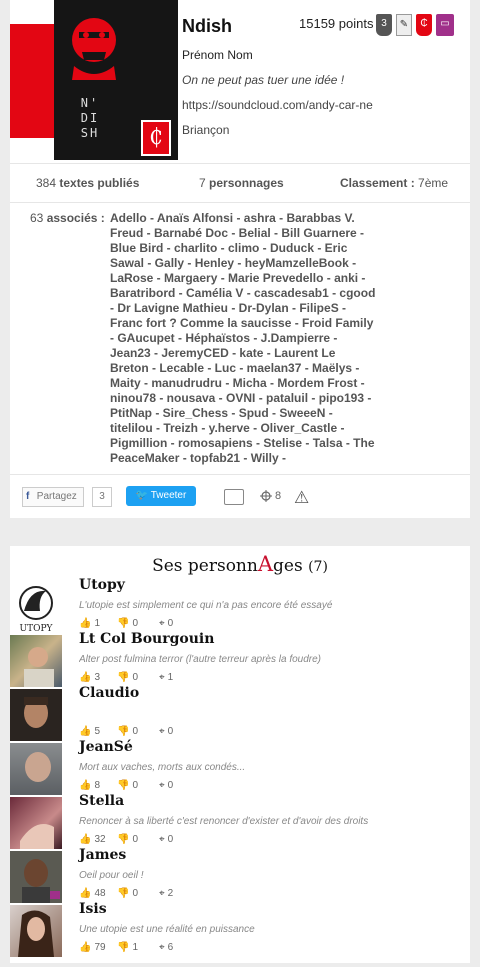  Describe the element at coordinates (207, 26) in the screenshot. I see `profile-name: Ndish` at that location.